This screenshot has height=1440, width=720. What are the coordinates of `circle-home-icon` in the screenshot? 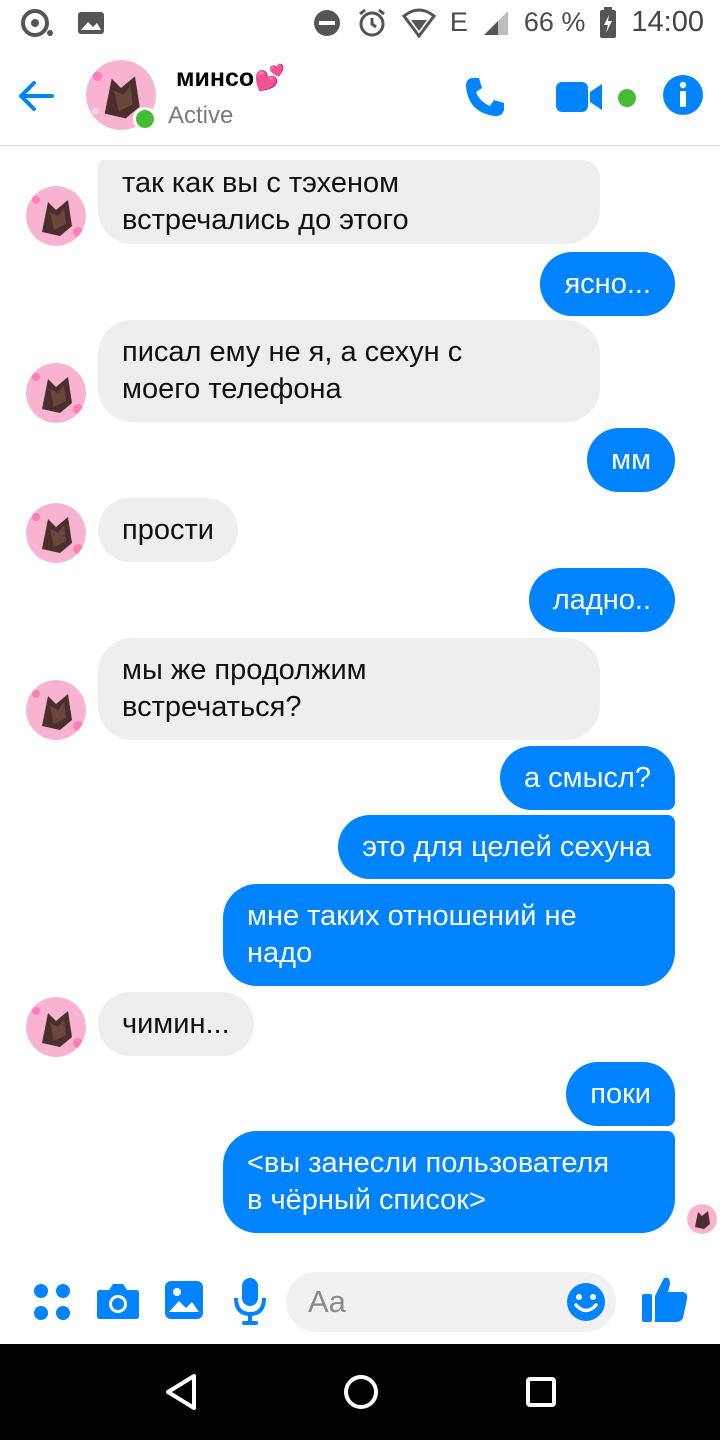 It's located at (361, 1392).